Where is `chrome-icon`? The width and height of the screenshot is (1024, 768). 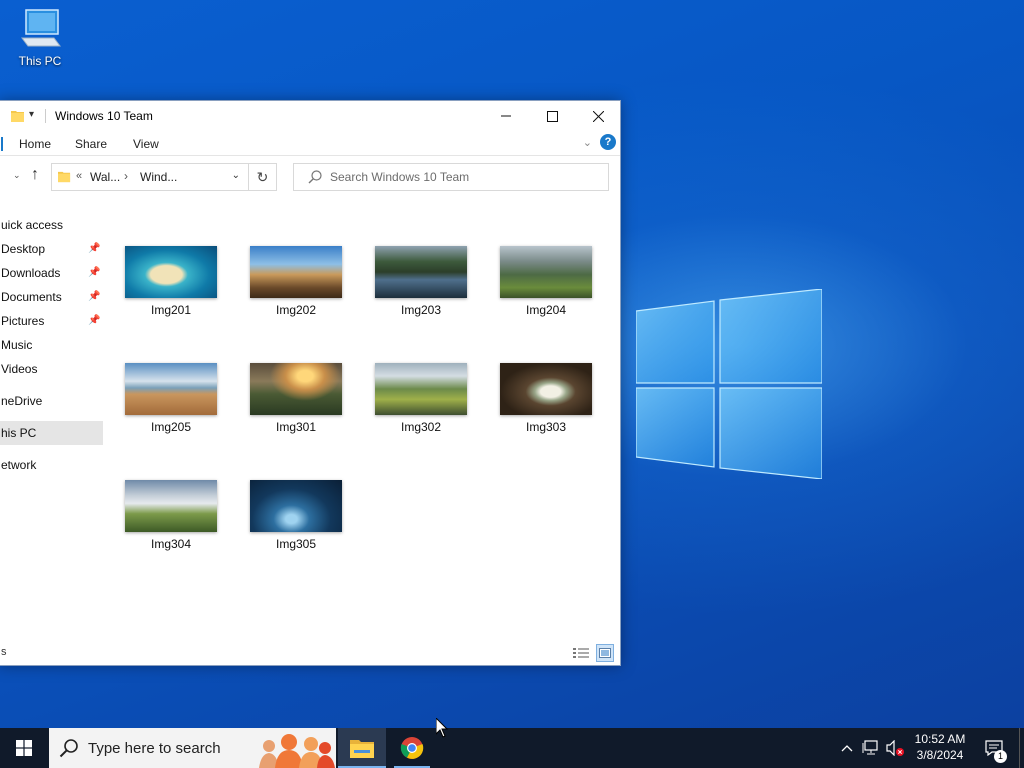
chrome-icon is located at coordinates (412, 748).